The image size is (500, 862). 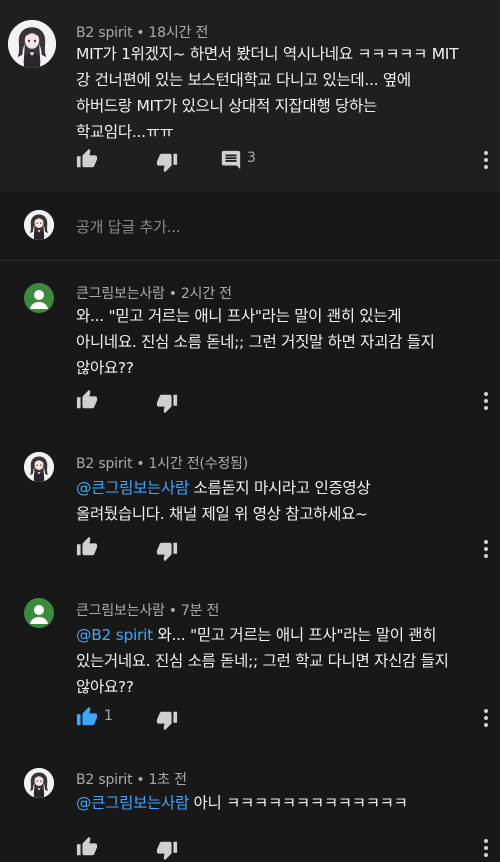 I want to click on comment-line: 학교임다...ㅠㅠ, so click(x=125, y=132).